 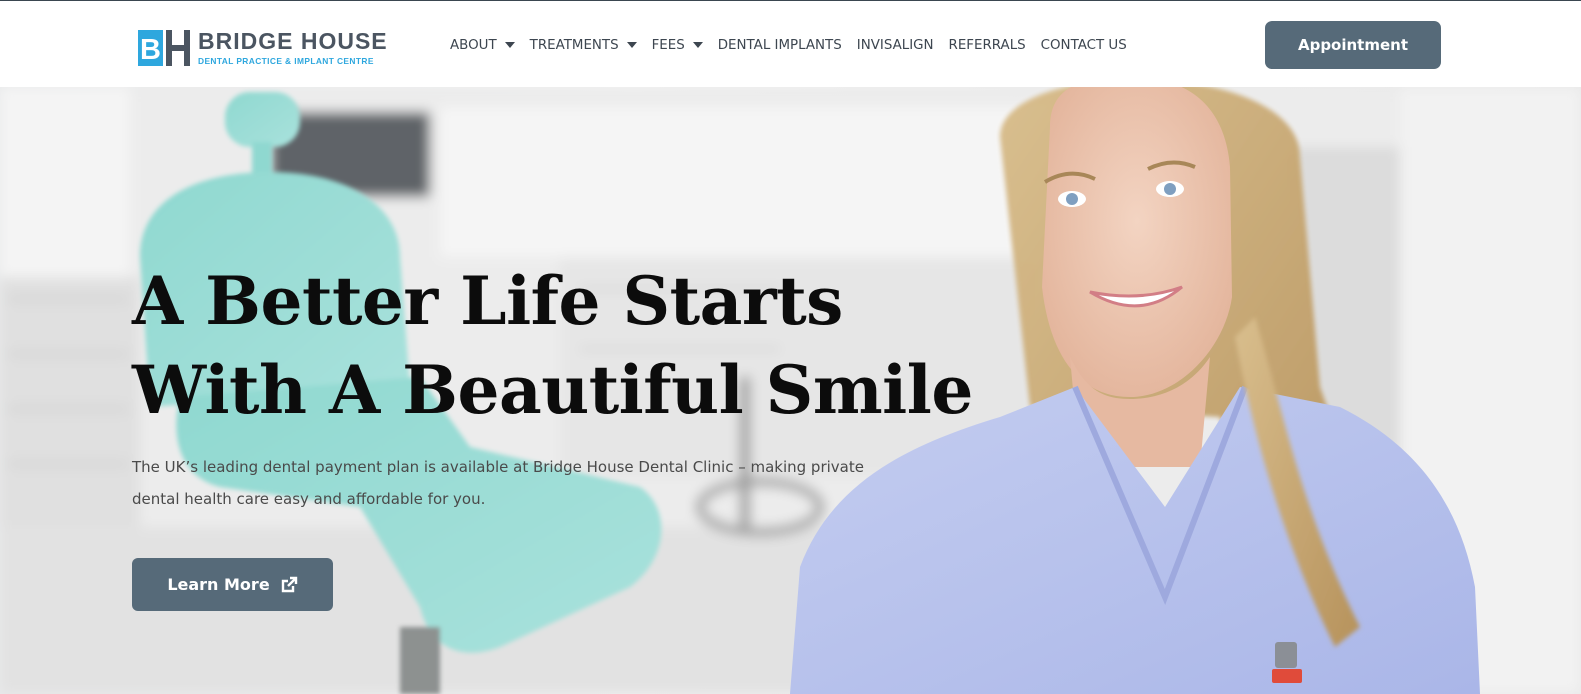 I want to click on logo-name: BRIDGE HOUSE, so click(x=293, y=41).